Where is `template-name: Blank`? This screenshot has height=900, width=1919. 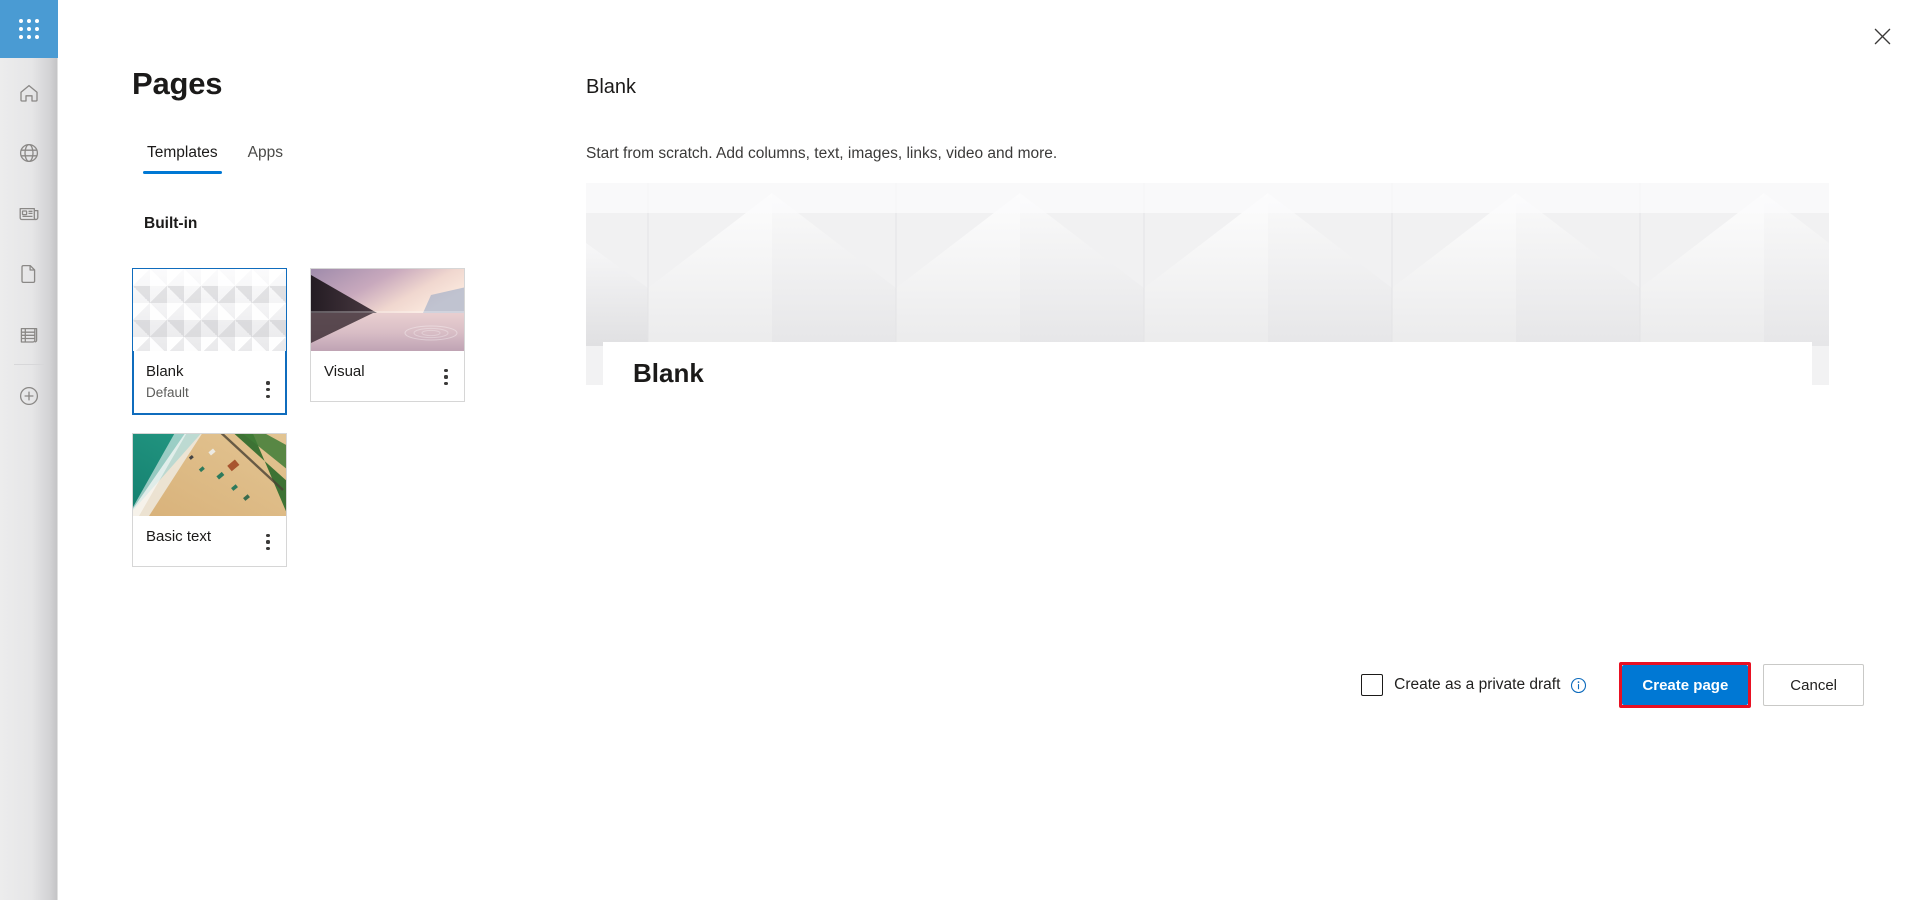
template-name: Blank is located at coordinates (165, 371).